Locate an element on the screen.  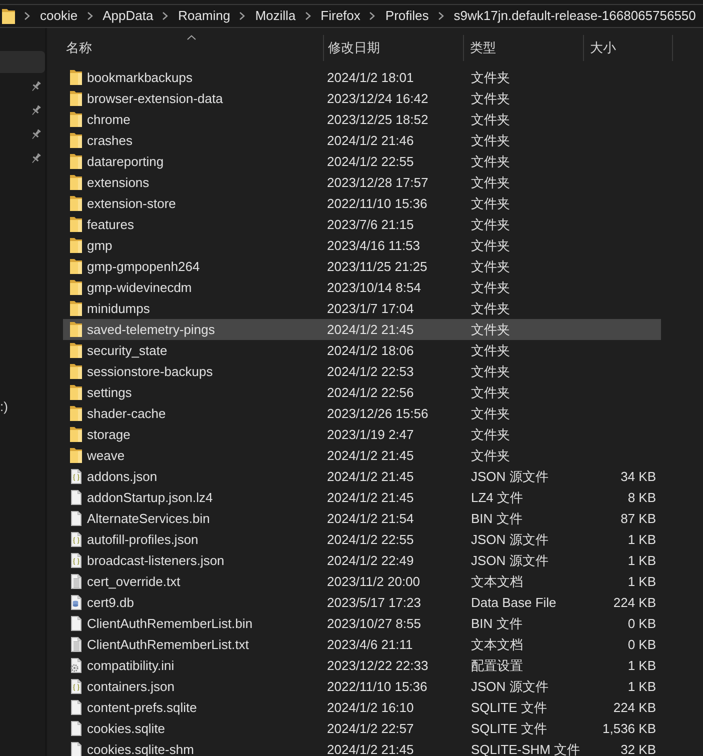
file-name: bookmarkbackups is located at coordinates (139, 78).